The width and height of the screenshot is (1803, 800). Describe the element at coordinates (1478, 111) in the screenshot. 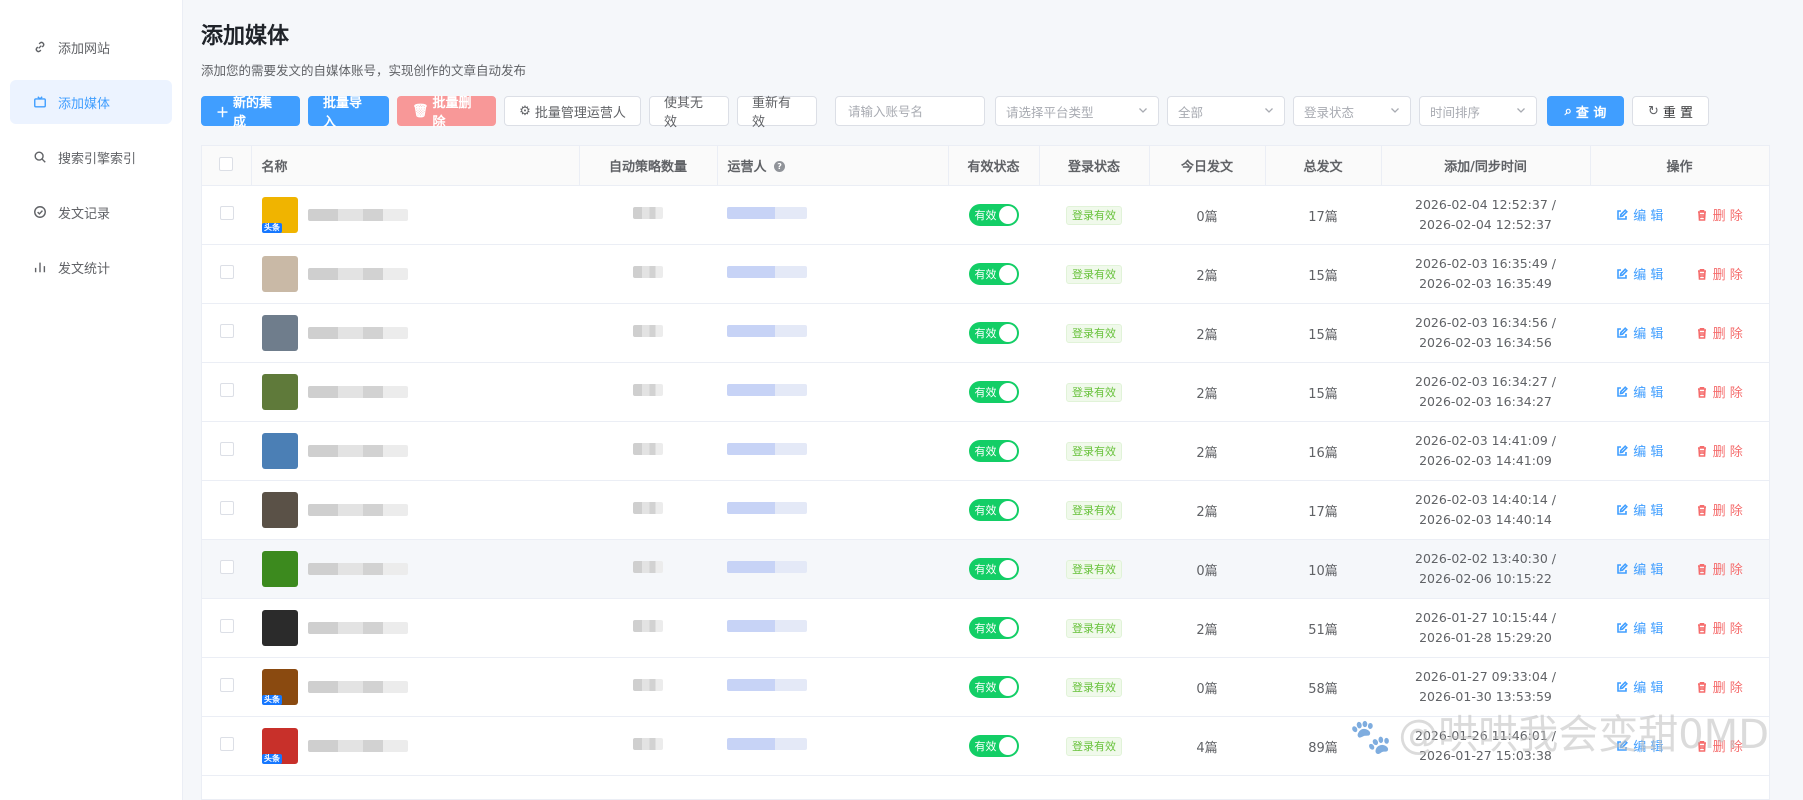

I see `time-sort-select: 时间排序` at that location.